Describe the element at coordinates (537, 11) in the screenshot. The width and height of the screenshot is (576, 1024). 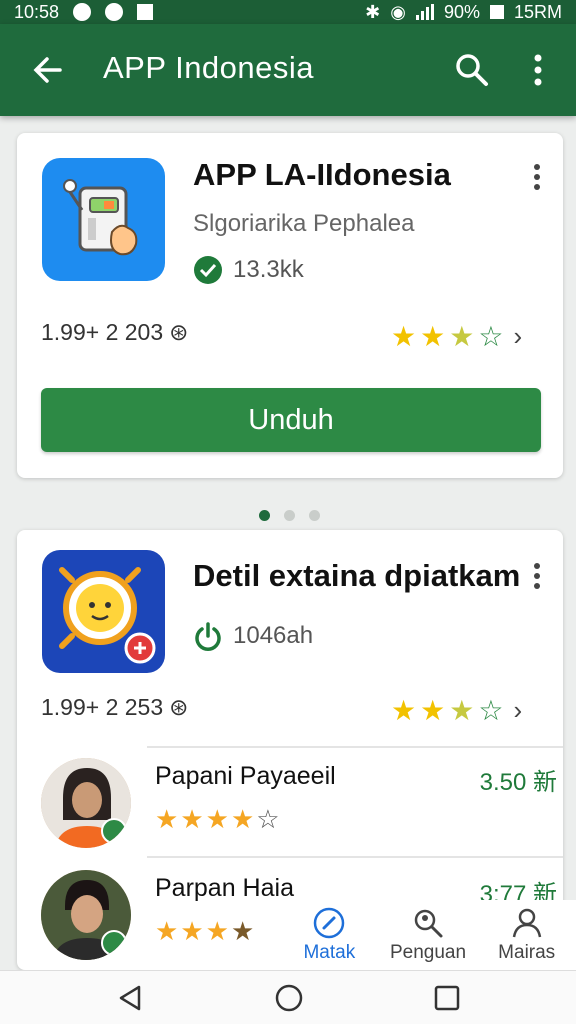
I see `status-extra: 15RM` at that location.